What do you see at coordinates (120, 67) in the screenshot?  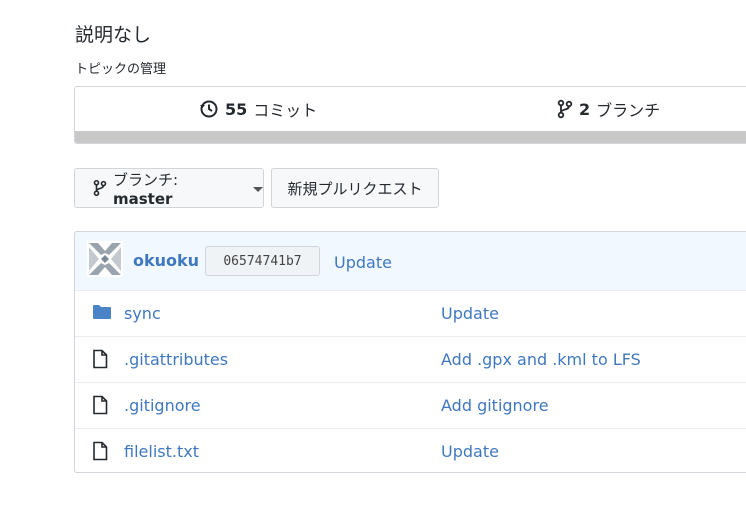 I see `manage-topics-link: トピックの管理` at bounding box center [120, 67].